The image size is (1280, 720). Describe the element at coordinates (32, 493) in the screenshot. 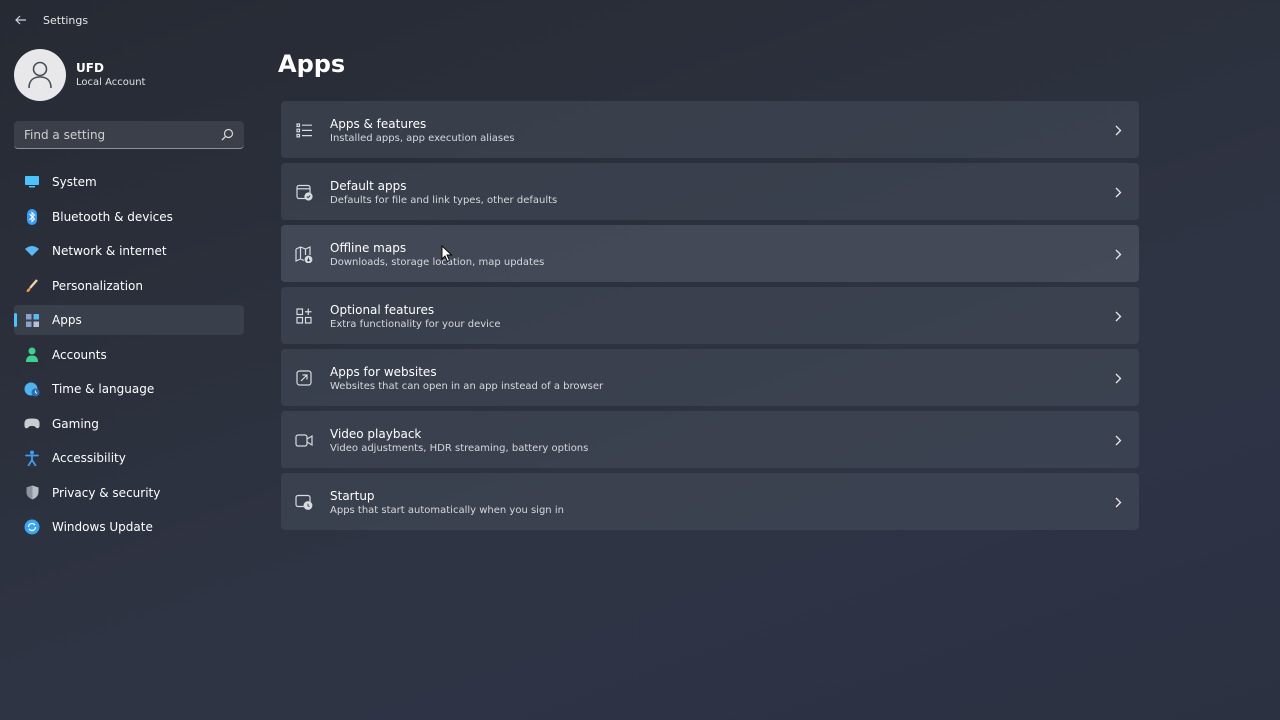

I see `shield-icon` at that location.